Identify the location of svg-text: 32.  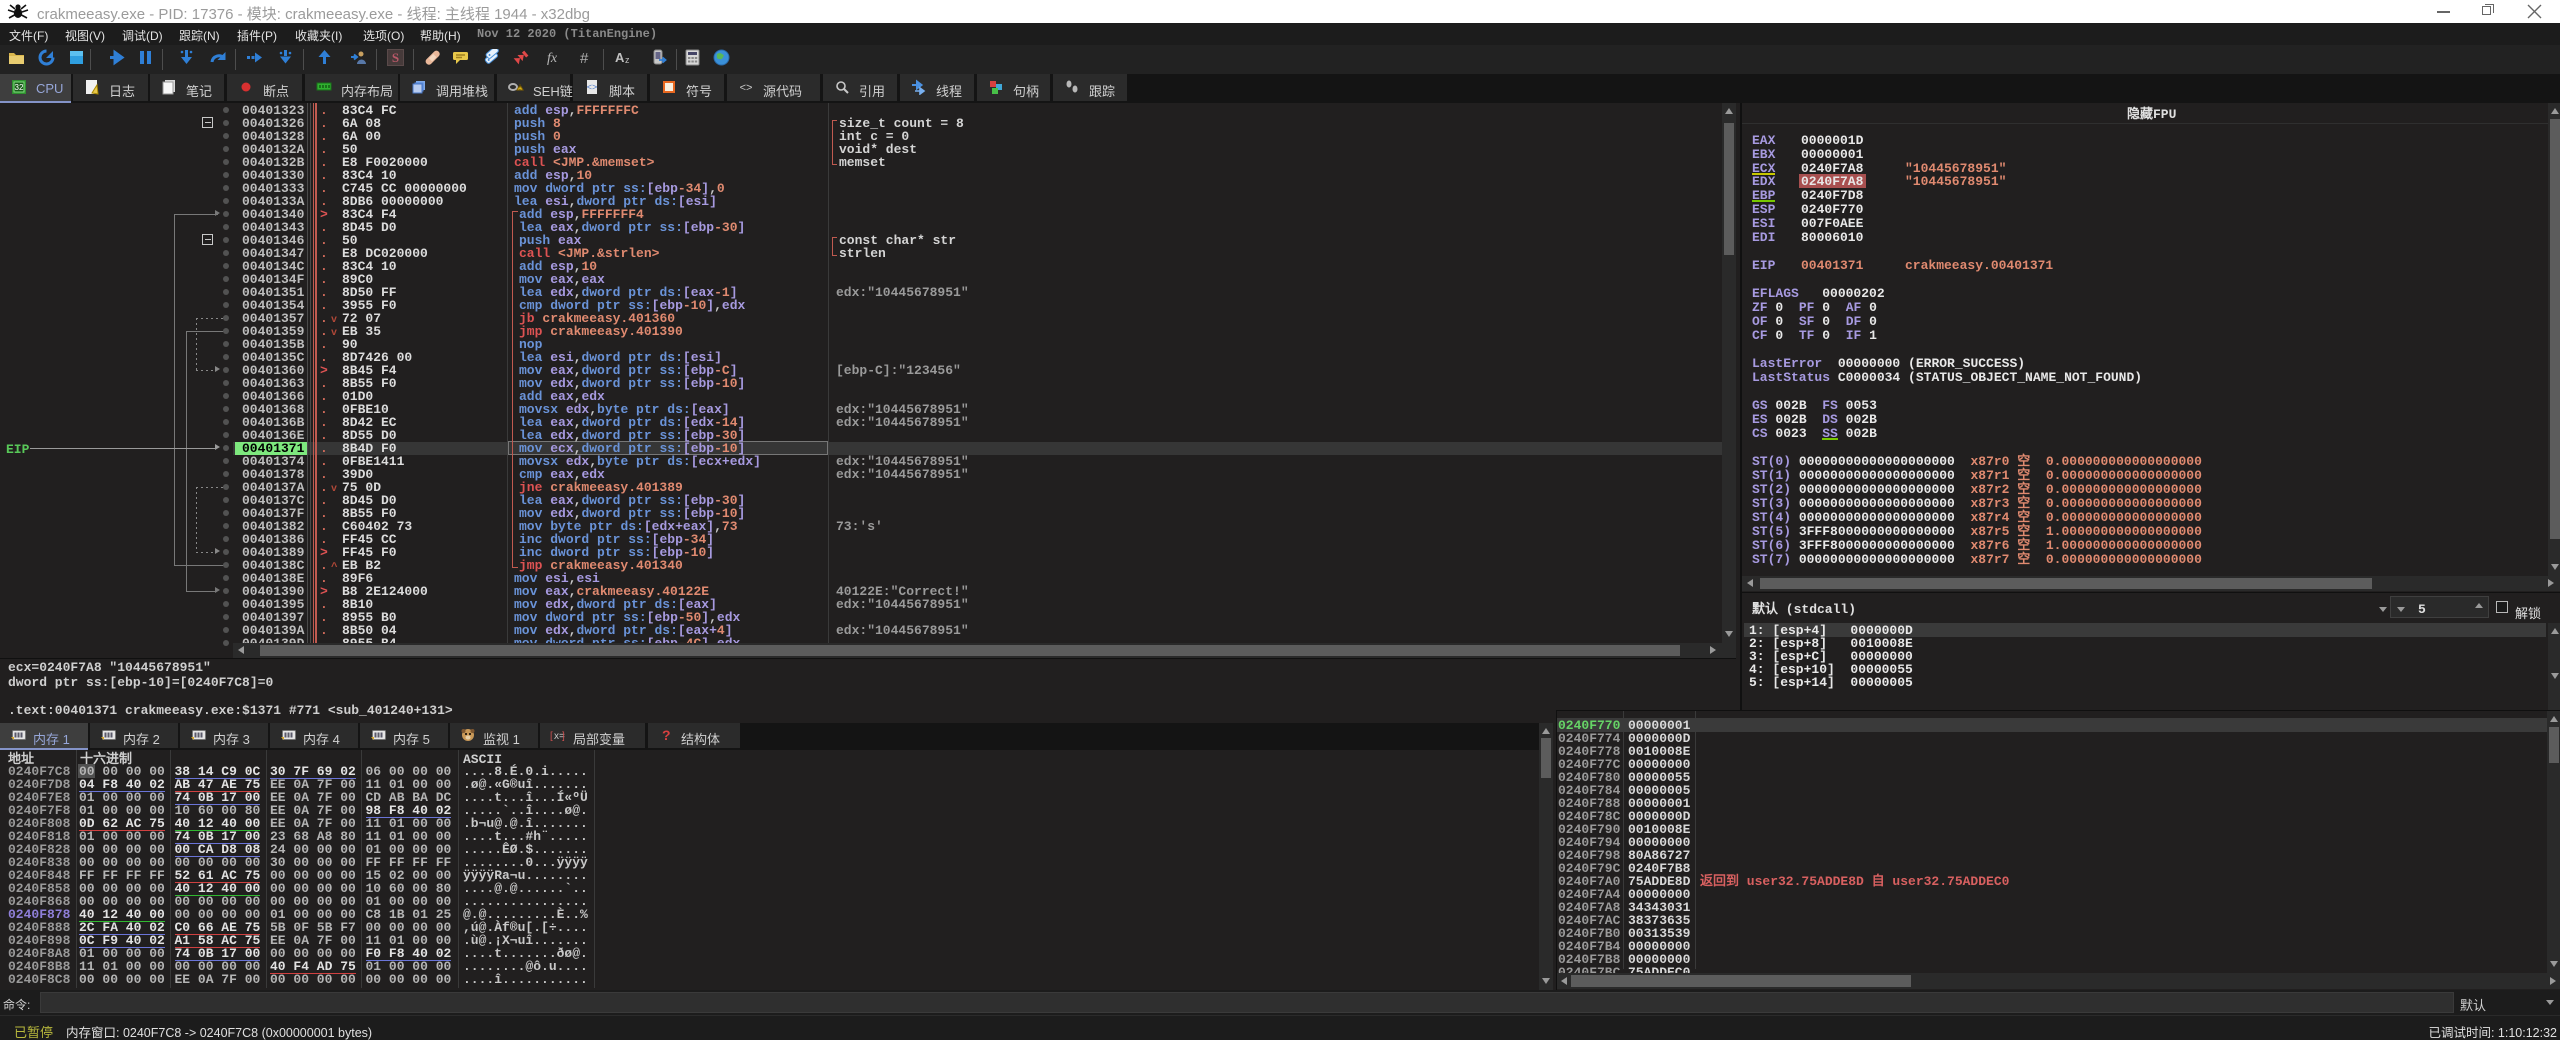
(19, 87).